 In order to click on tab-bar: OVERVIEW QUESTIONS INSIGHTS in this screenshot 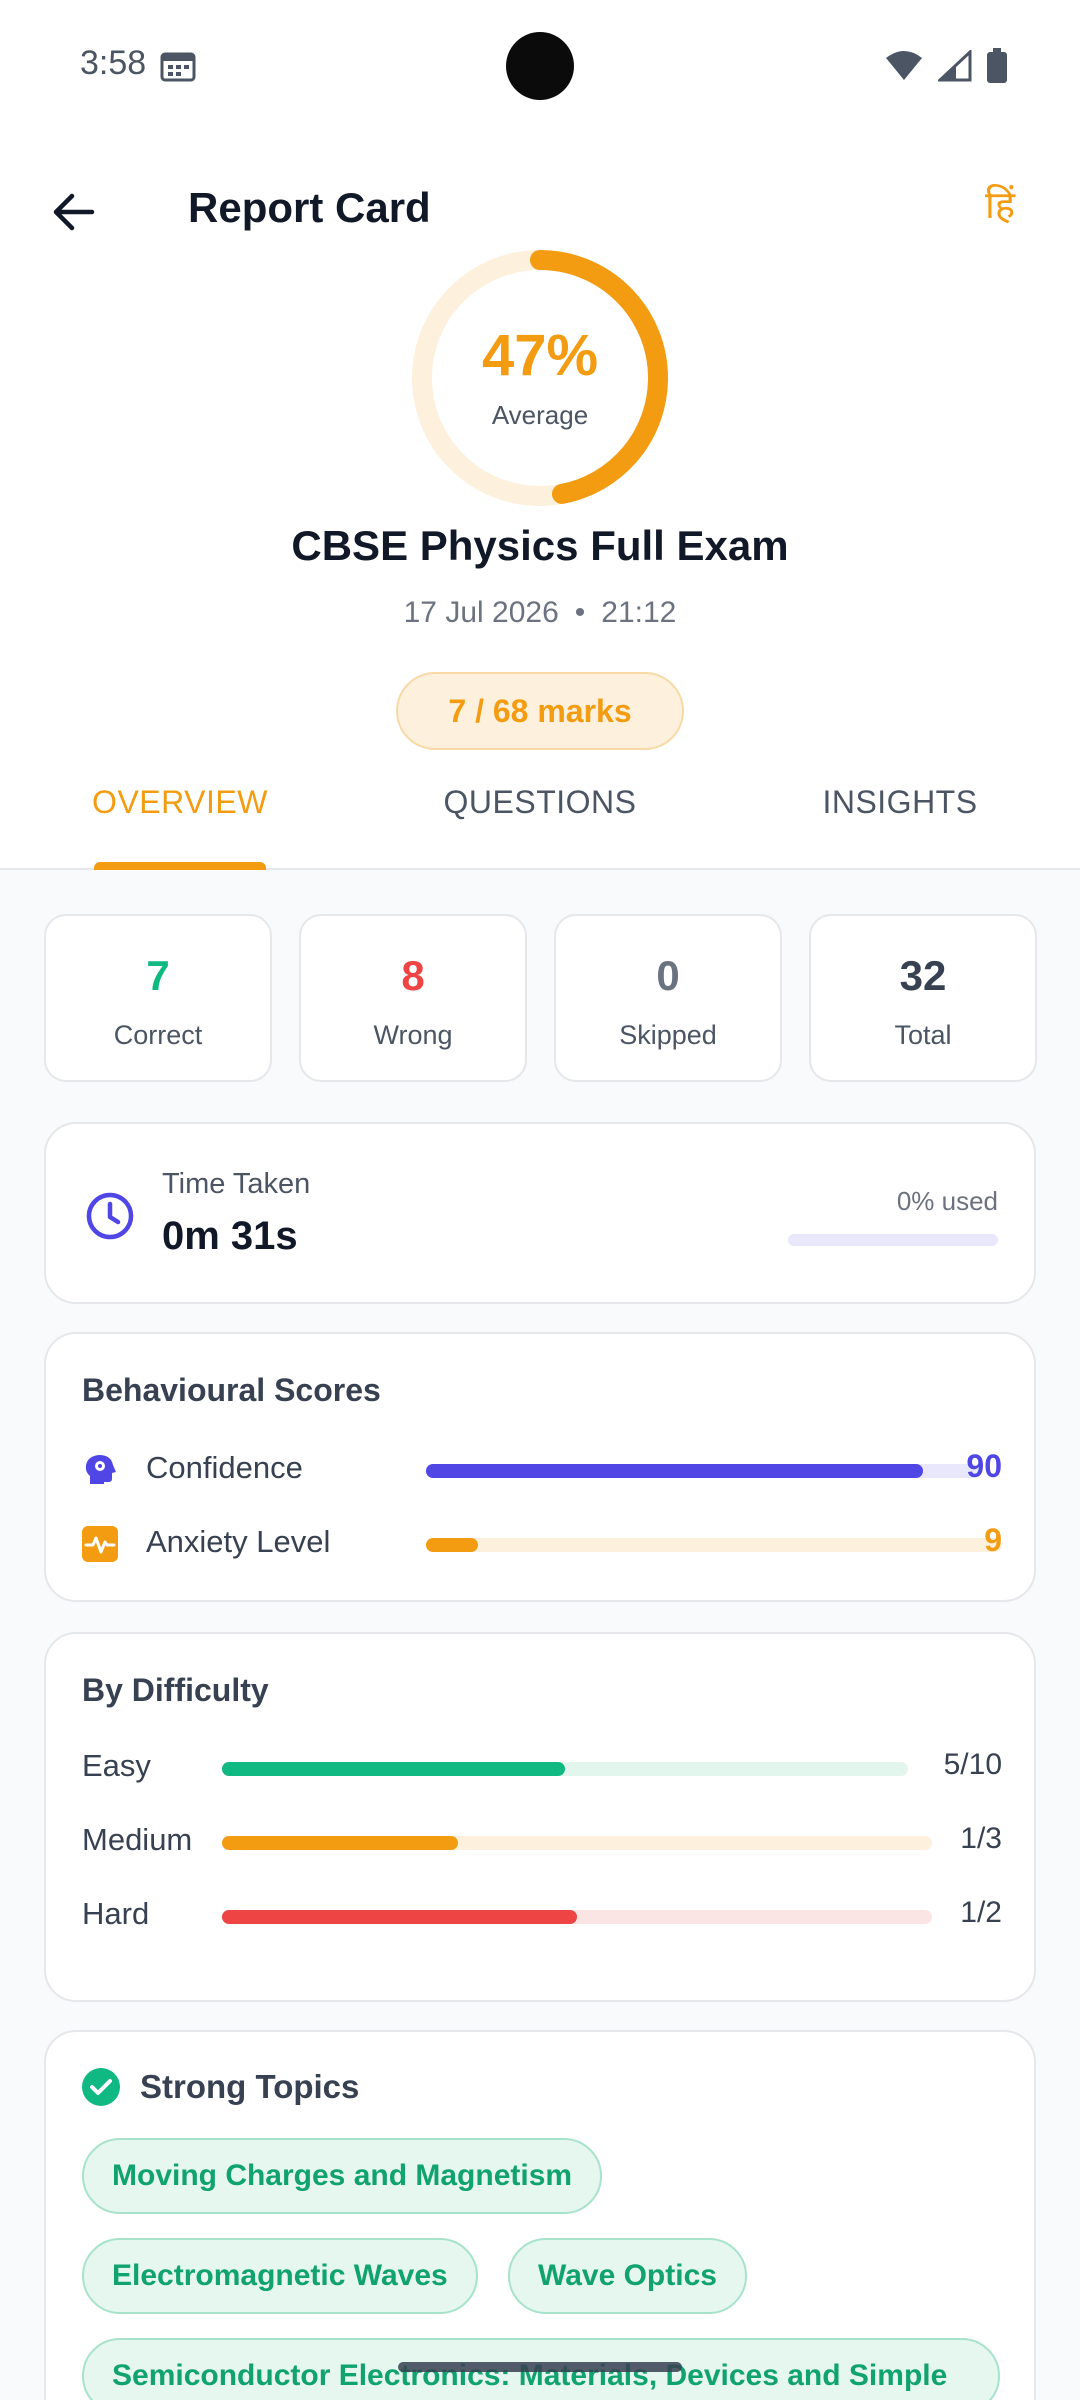, I will do `click(540, 820)`.